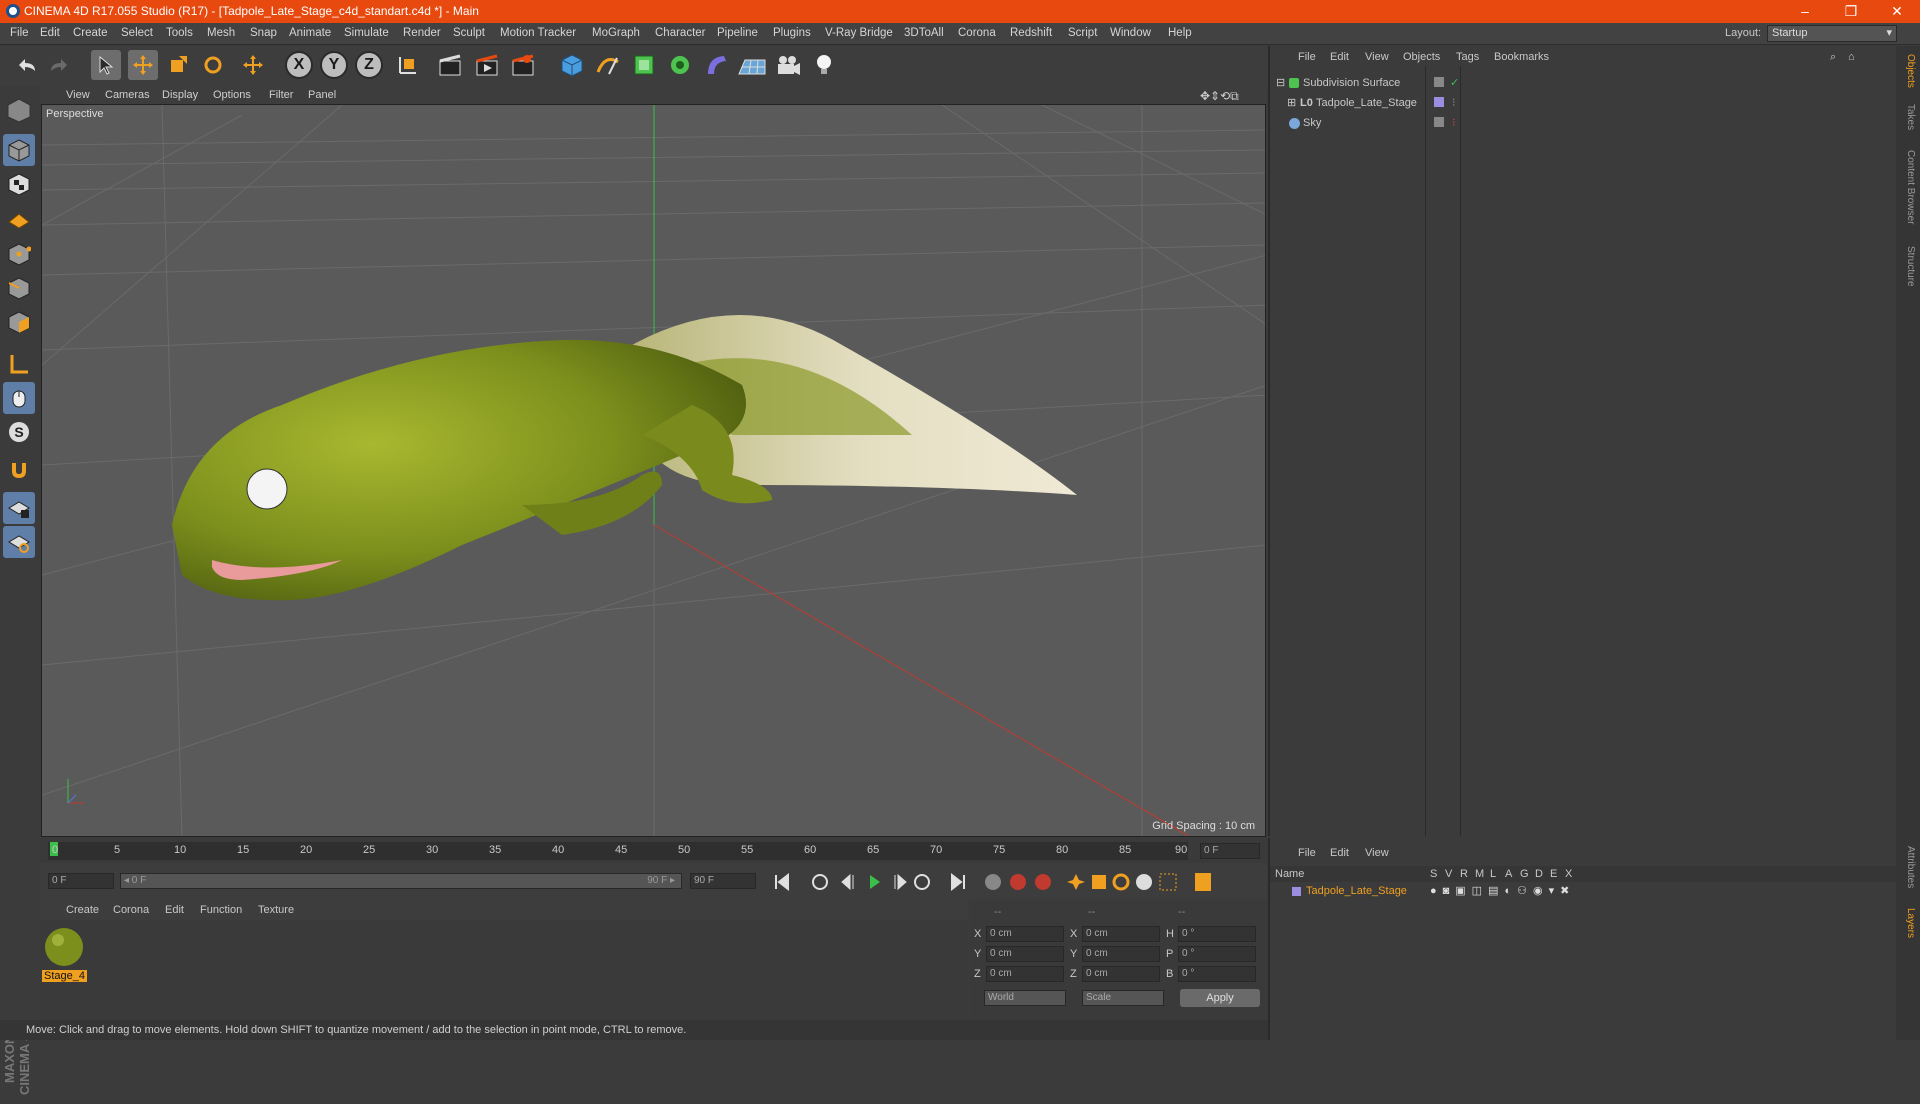  Describe the element at coordinates (1217, 974) in the screenshot. I see `rotation-b-field: 0 °` at that location.